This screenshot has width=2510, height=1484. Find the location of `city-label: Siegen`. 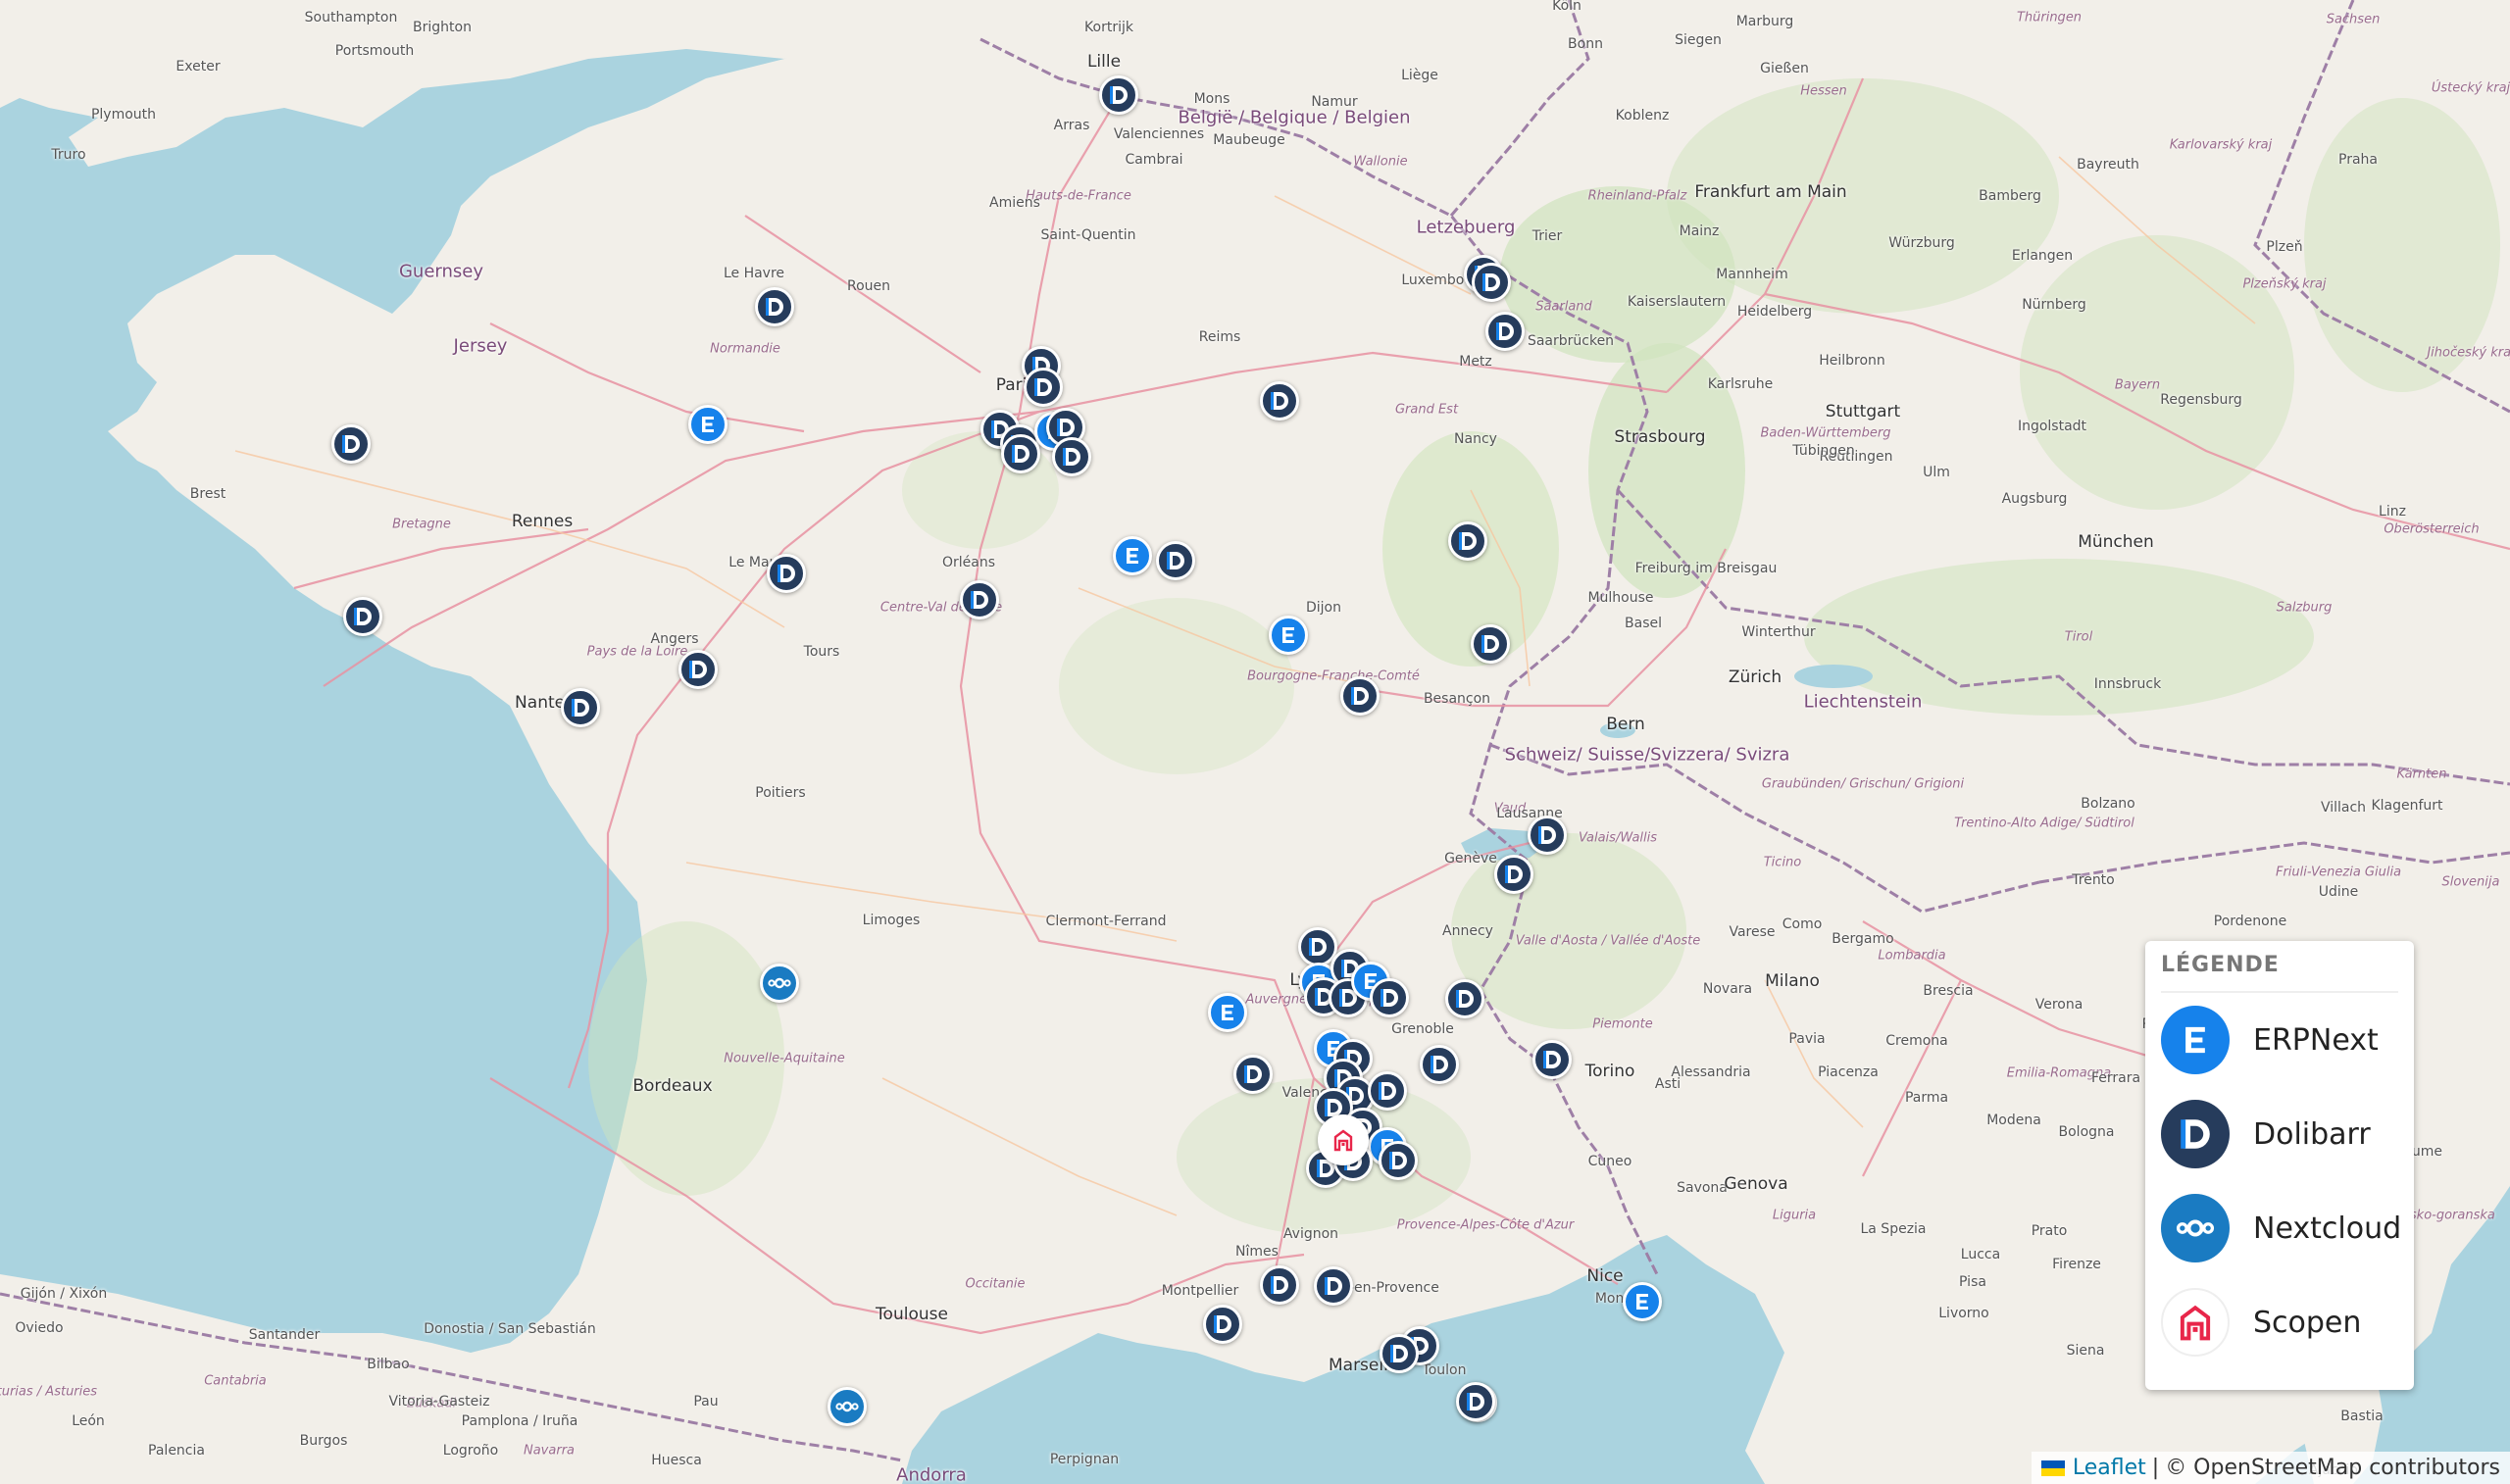

city-label: Siegen is located at coordinates (1698, 40).